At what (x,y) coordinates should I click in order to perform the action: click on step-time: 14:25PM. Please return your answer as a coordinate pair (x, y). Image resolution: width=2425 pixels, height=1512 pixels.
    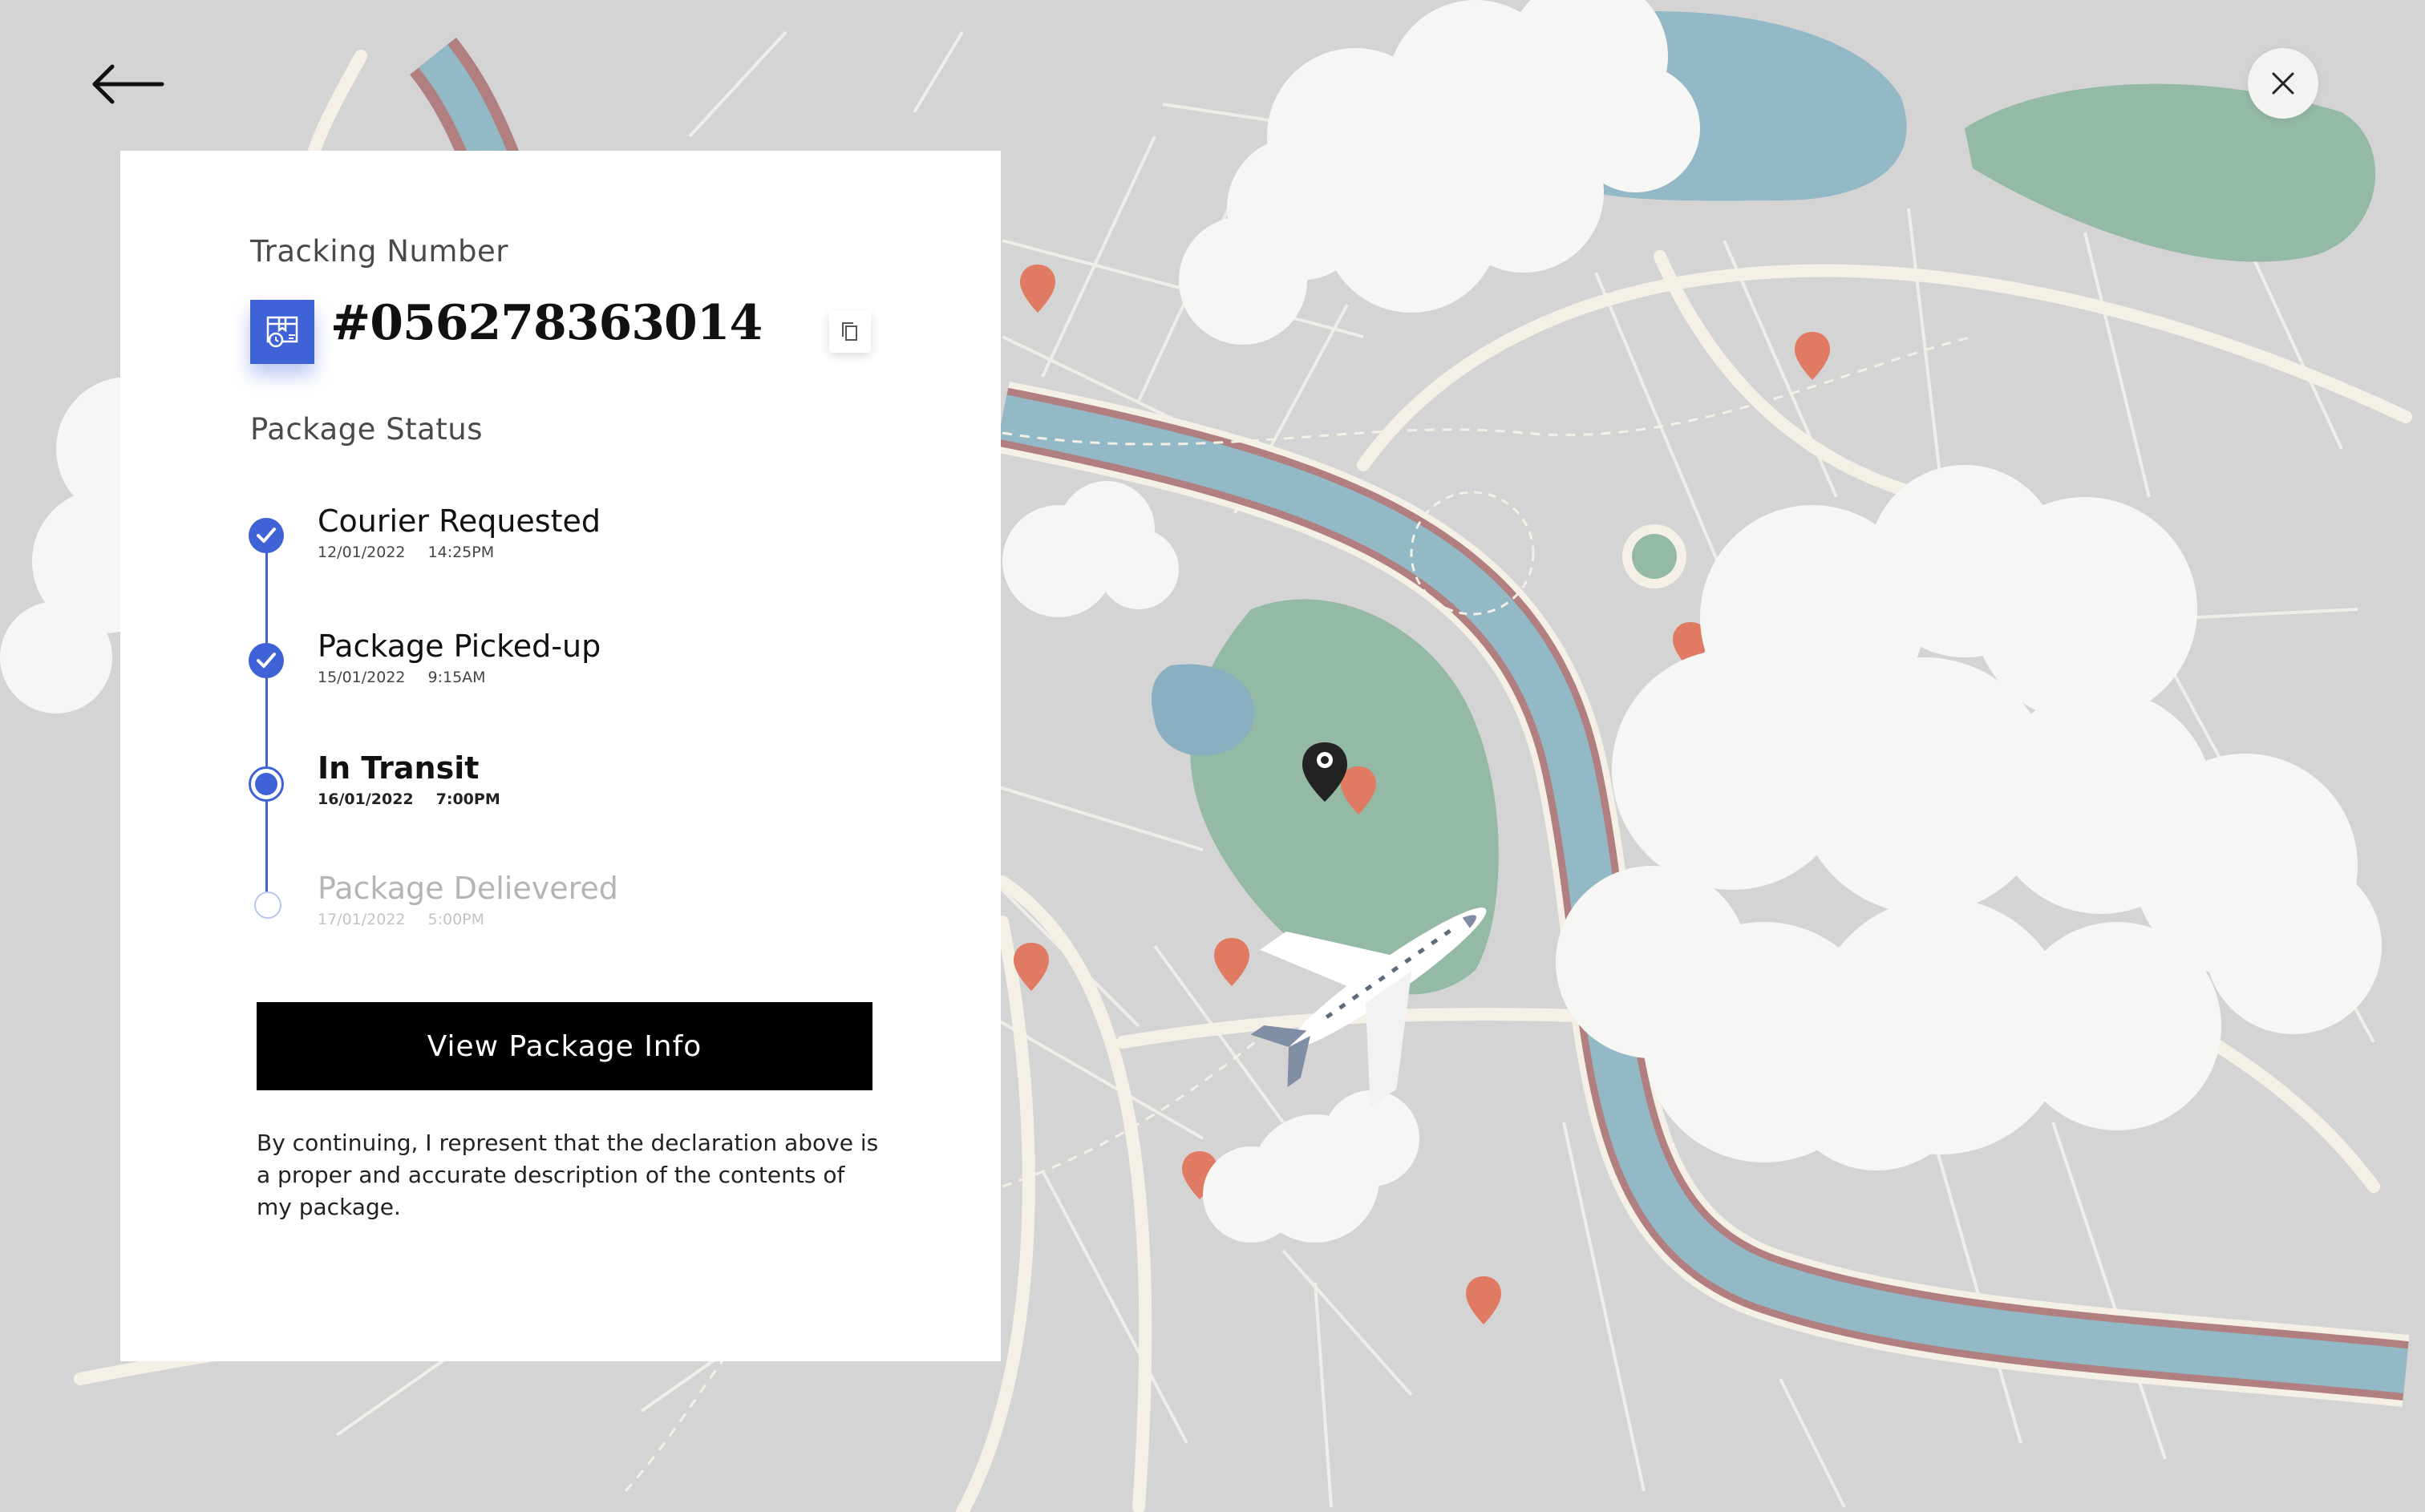
    Looking at the image, I should click on (461, 552).